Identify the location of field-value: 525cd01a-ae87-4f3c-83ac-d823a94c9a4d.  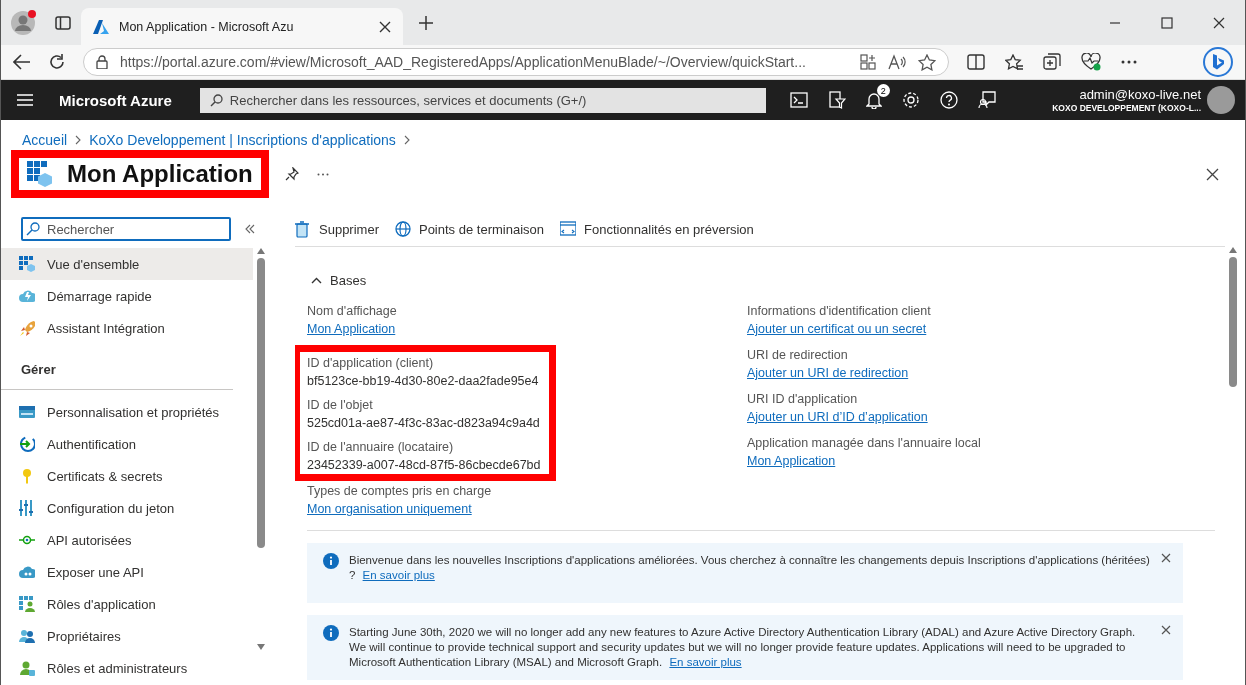
(423, 423).